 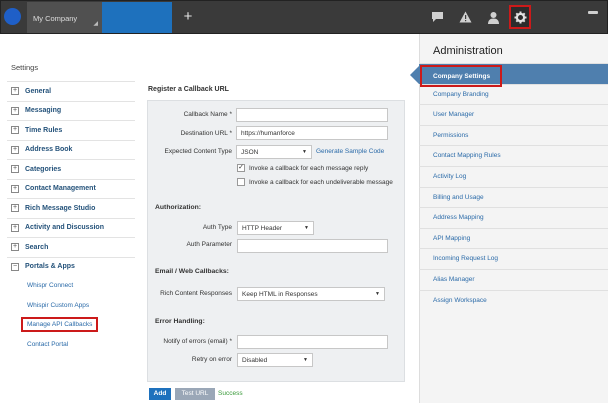 I want to click on sidebar-subitem-manage-api-callbacks: Manage API Callbacks, so click(x=71, y=325).